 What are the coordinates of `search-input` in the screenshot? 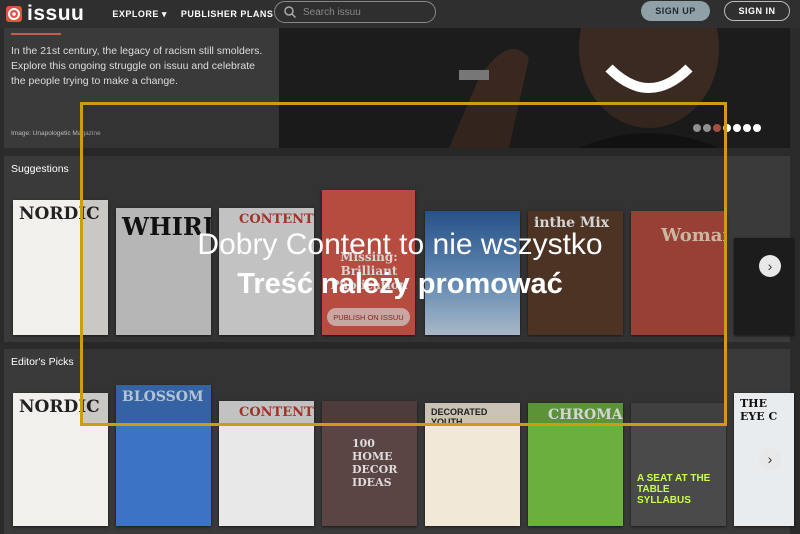 It's located at (363, 12).